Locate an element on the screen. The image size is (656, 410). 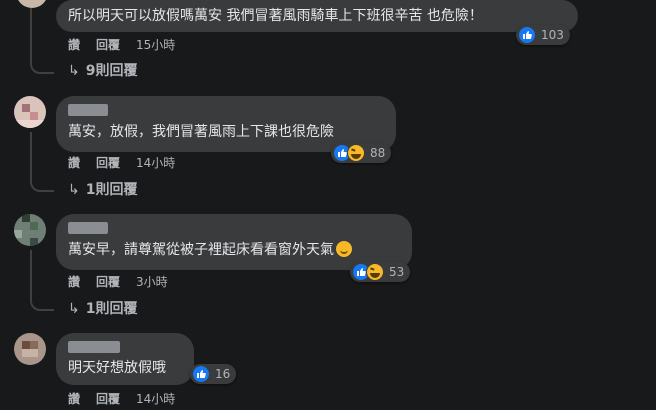
replies-count-label: 9則回覆 is located at coordinates (111, 71).